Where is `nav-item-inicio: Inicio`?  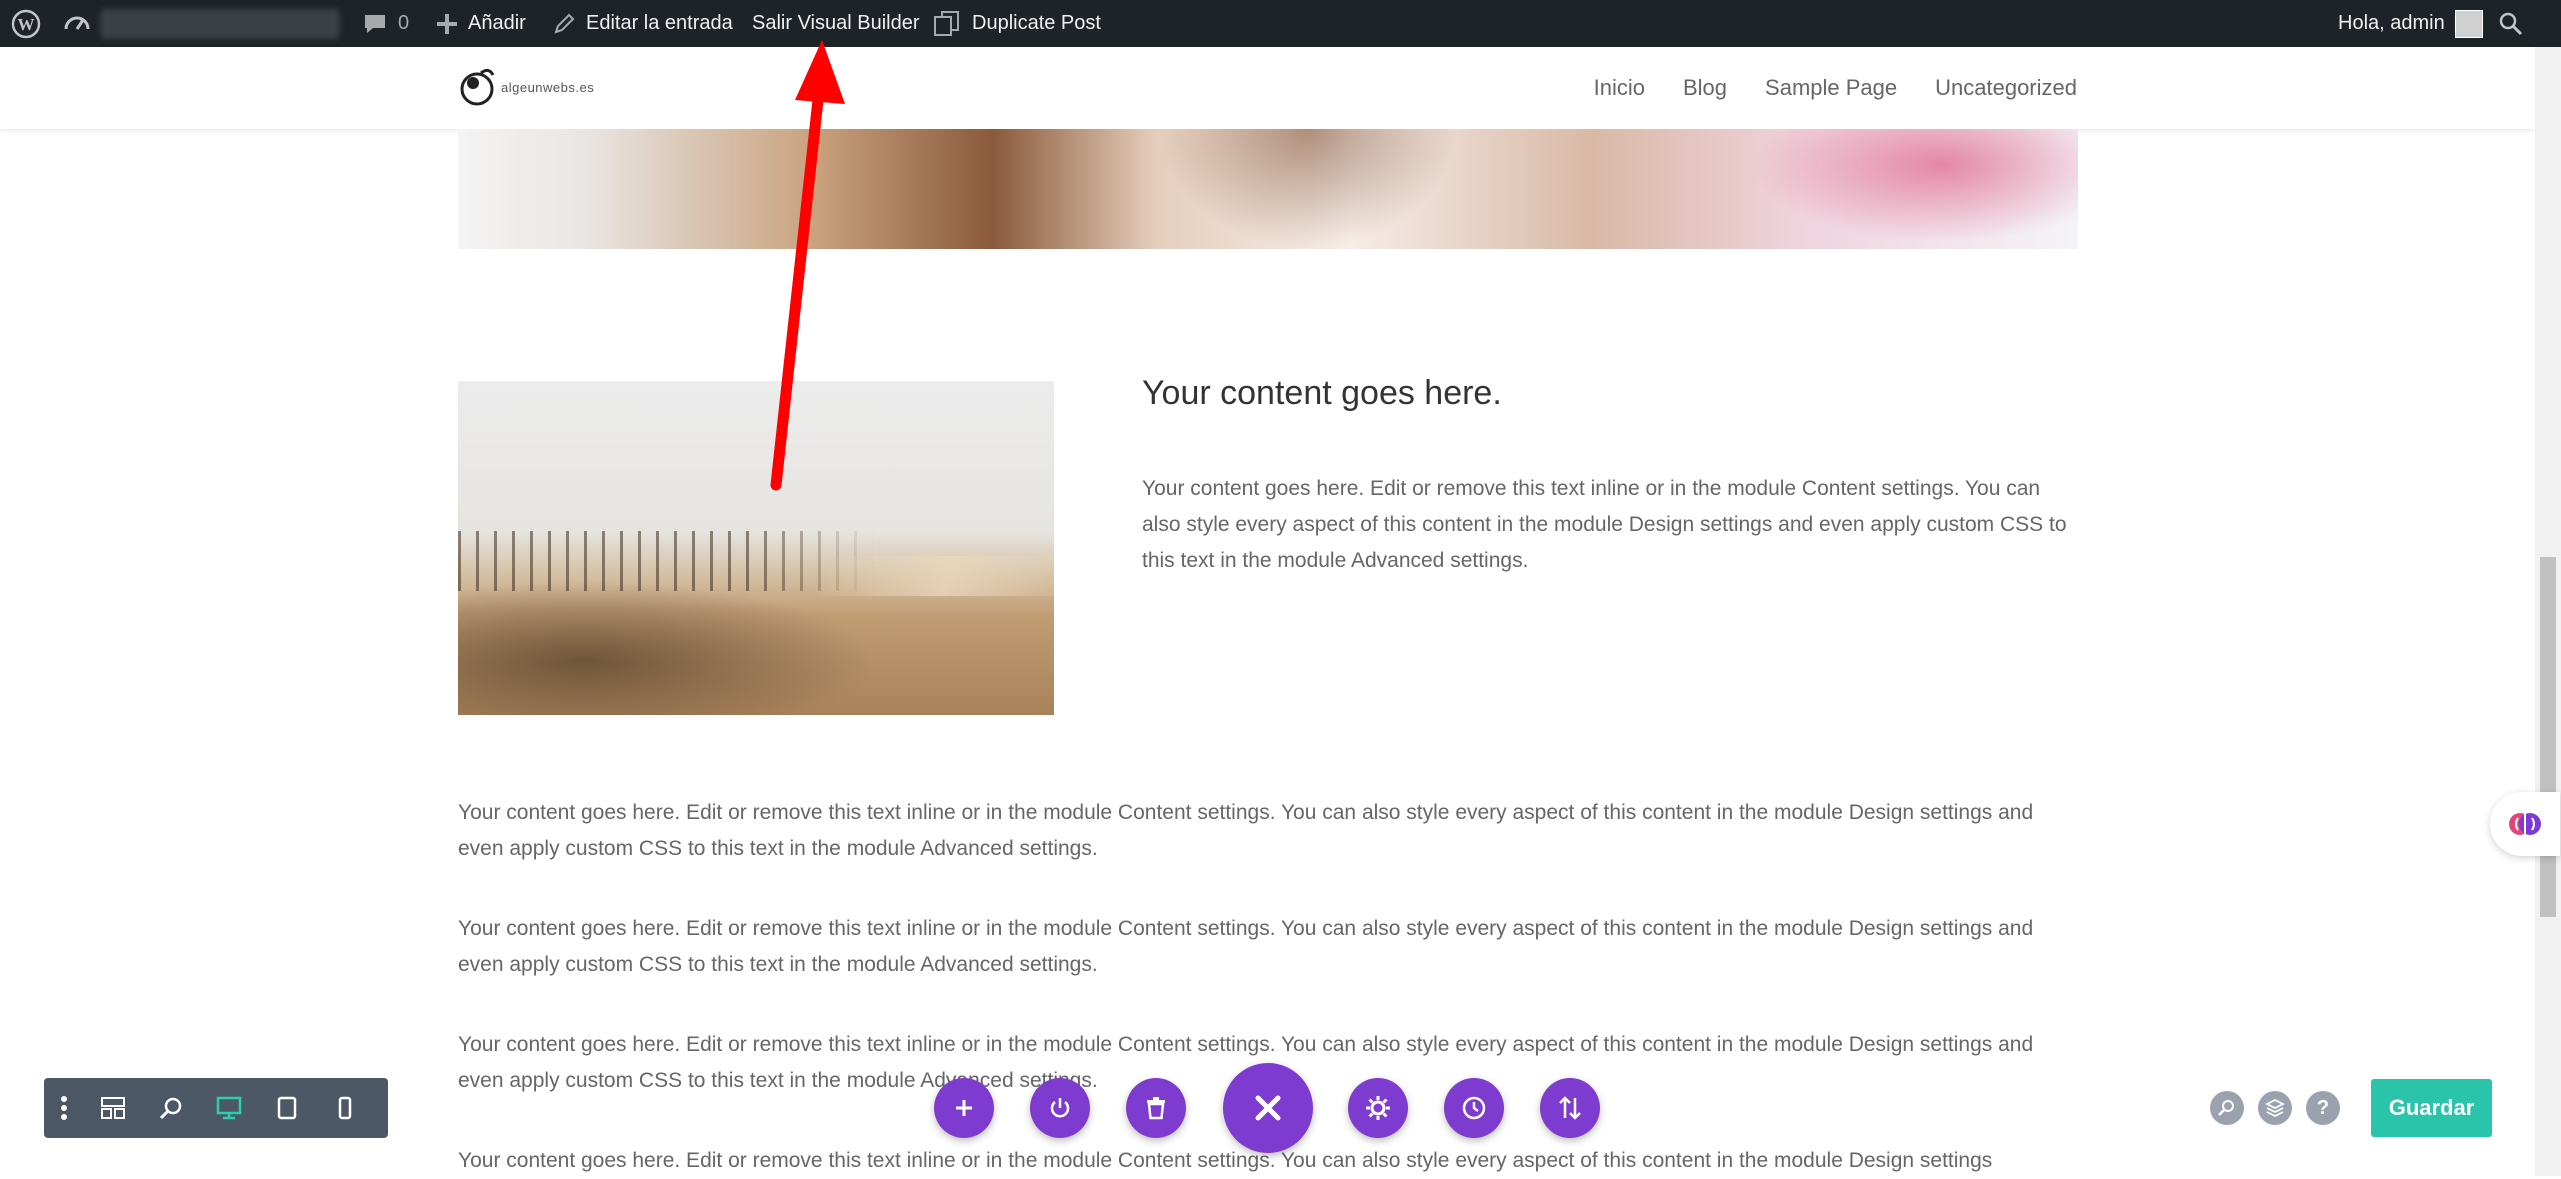 nav-item-inicio: Inicio is located at coordinates (1619, 88).